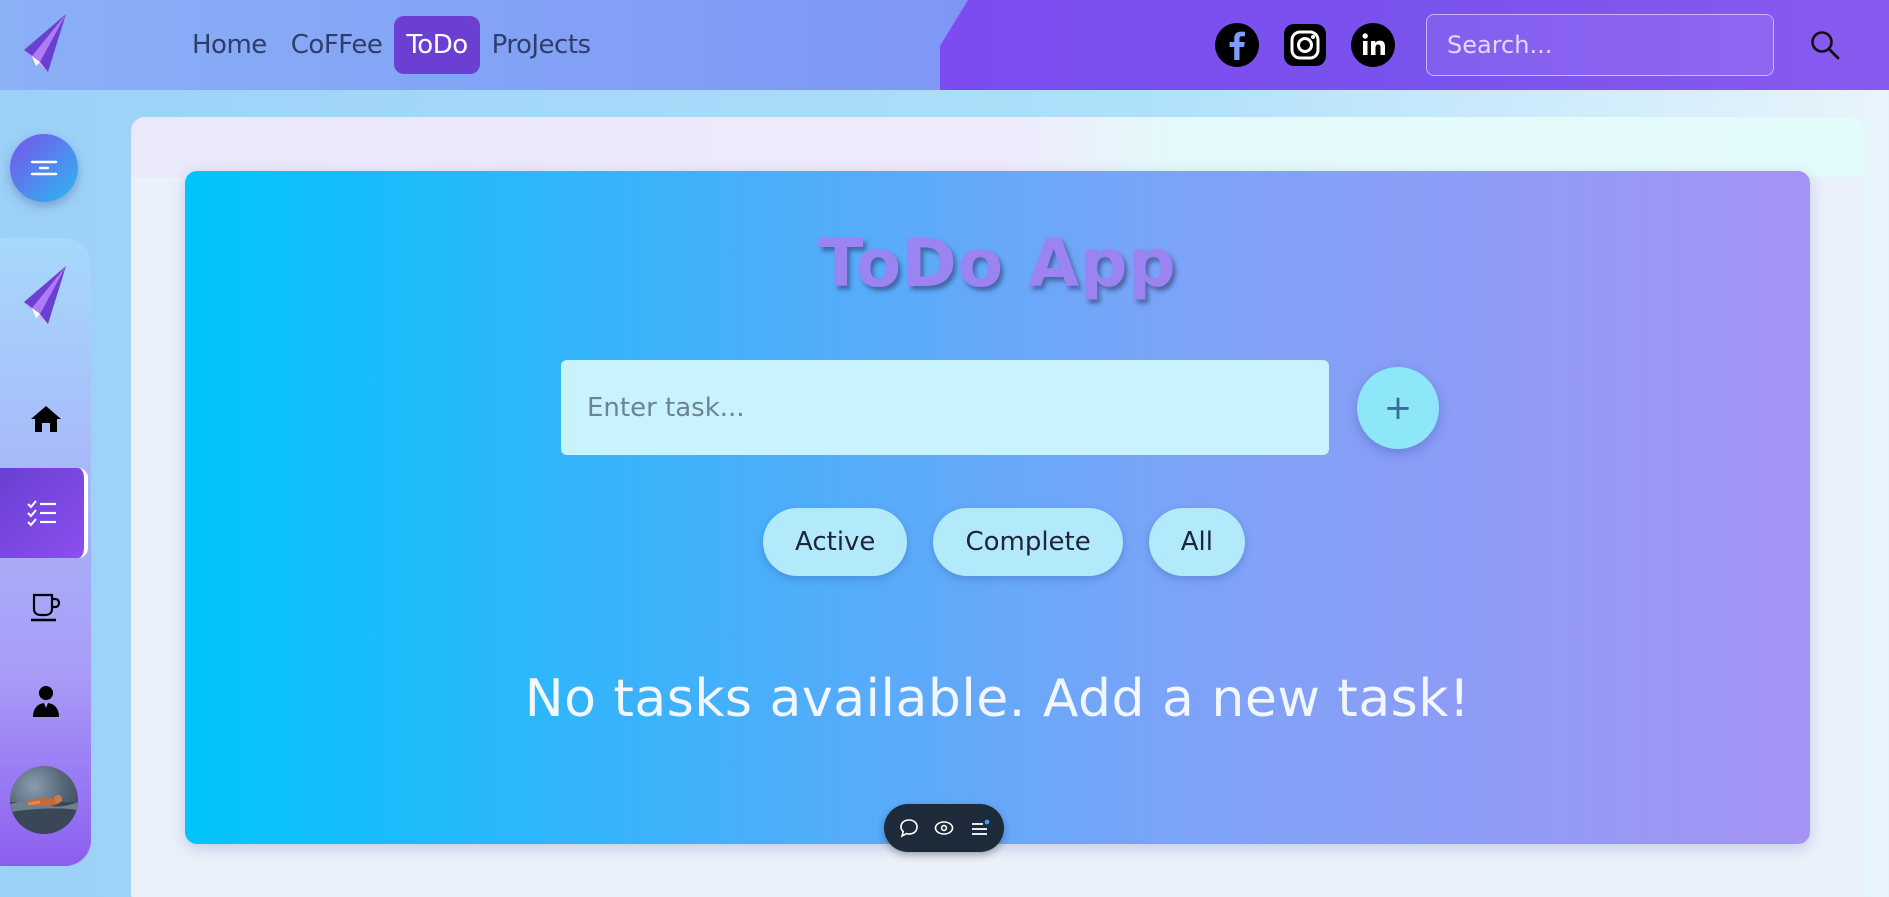 This screenshot has height=897, width=1889. I want to click on comment-icon, so click(909, 828).